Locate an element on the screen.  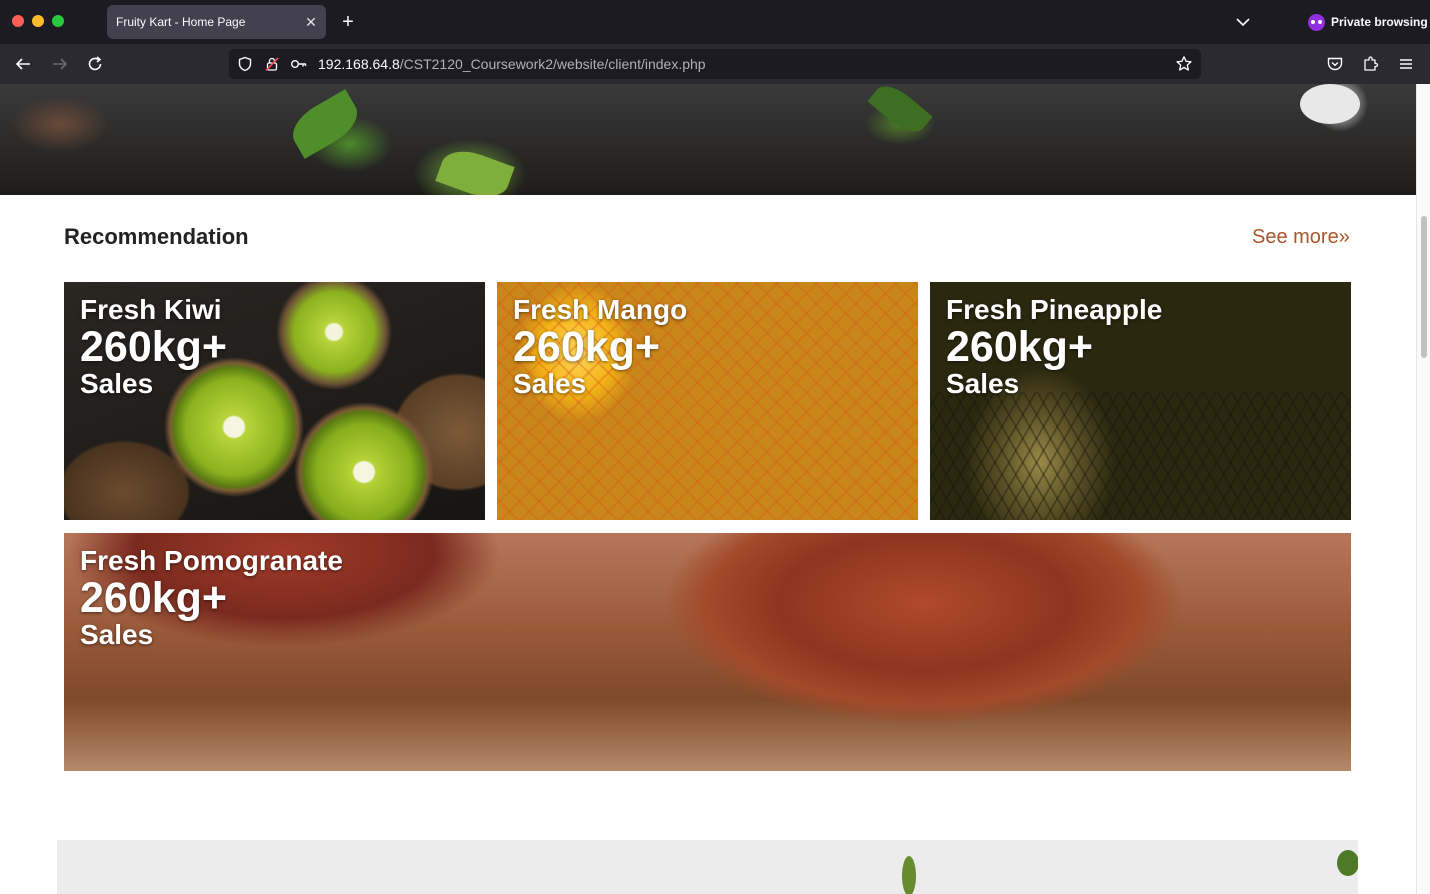
url-host: 192.168.64.8 is located at coordinates (359, 64).